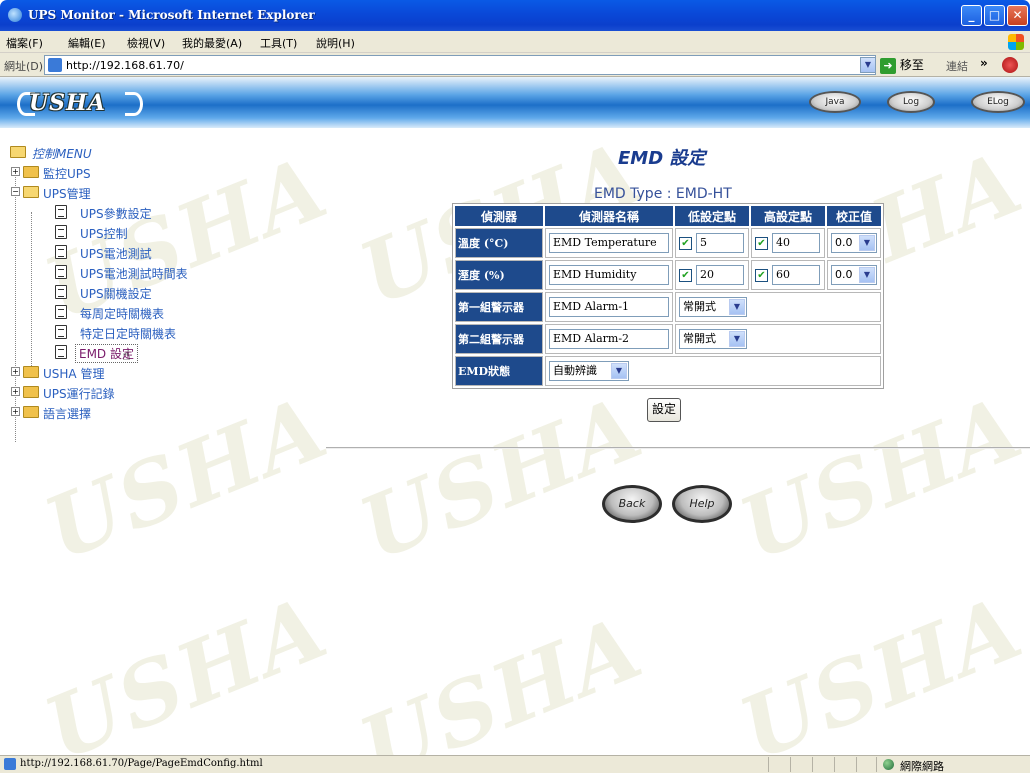 The height and width of the screenshot is (774, 1030). Describe the element at coordinates (957, 66) in the screenshot. I see `links-toolbar: 連結` at that location.